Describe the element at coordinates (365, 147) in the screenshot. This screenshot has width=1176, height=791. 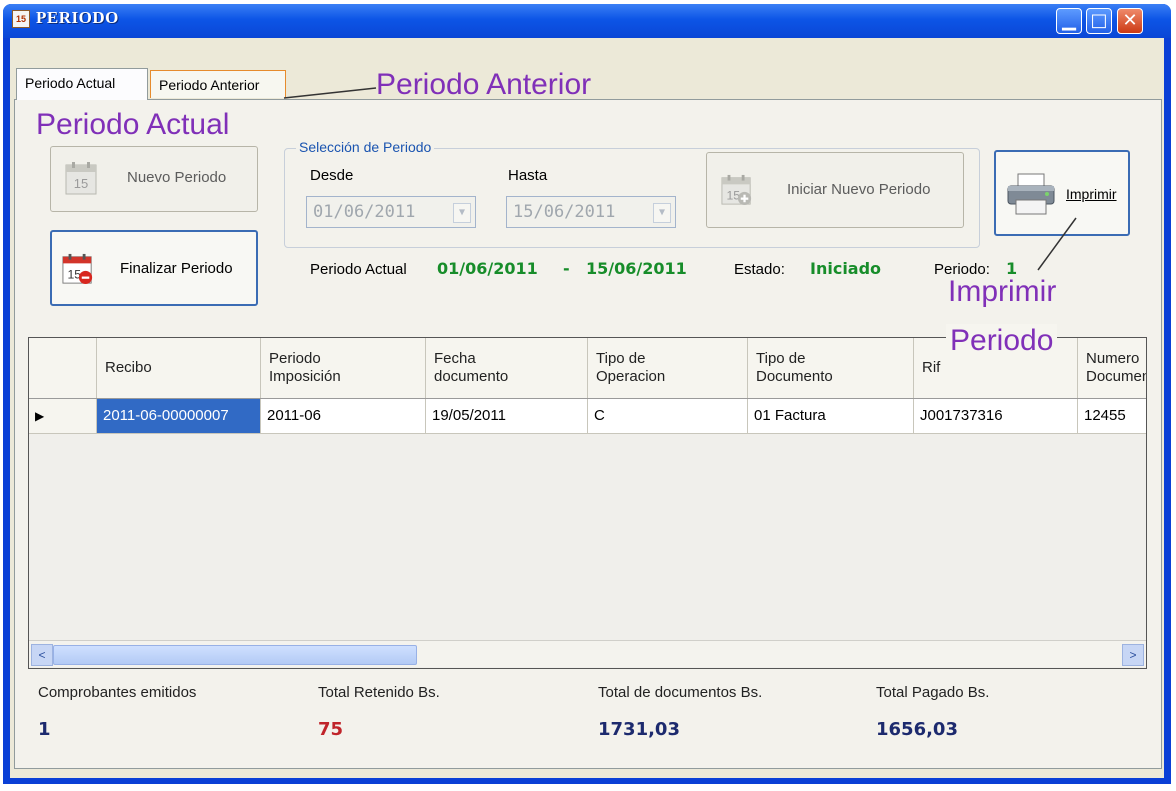
I see `seleccion-periodo-legend: Selección de Periodo` at that location.